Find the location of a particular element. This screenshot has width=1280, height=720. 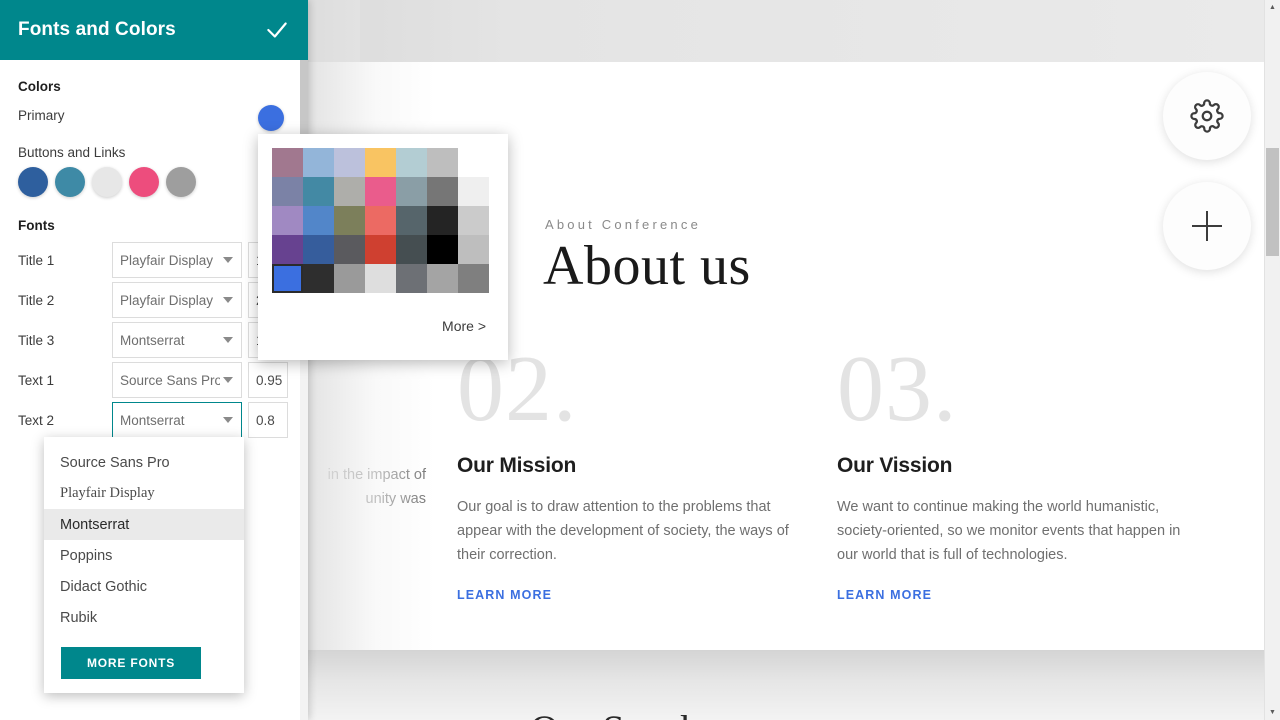

font-size-input-text-1: 0.95 is located at coordinates (268, 380).